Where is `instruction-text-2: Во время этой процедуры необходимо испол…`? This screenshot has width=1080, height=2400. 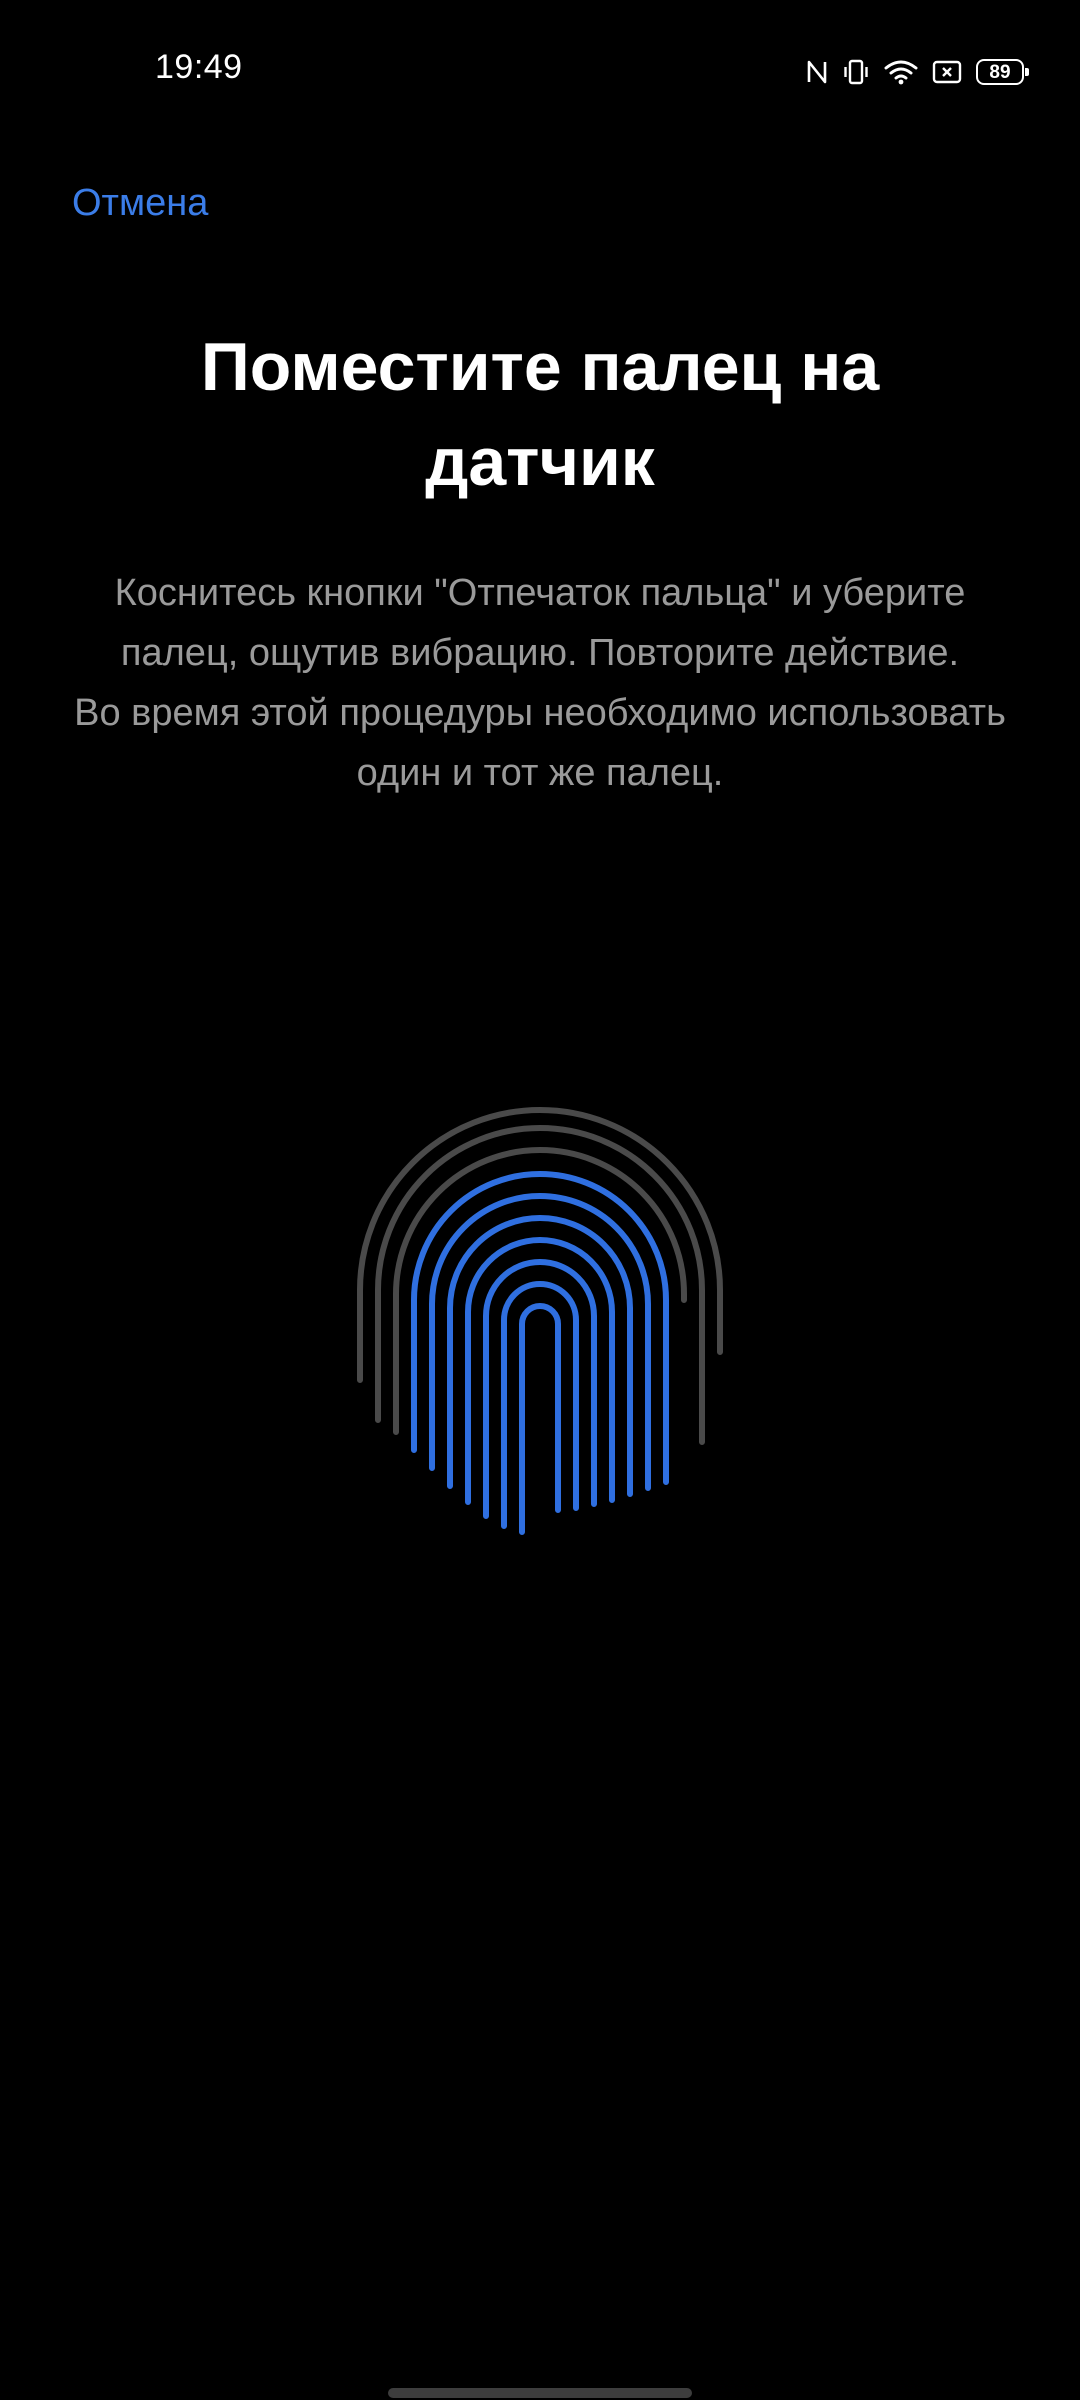 instruction-text-2: Во время этой процедуры необходимо испол… is located at coordinates (540, 743).